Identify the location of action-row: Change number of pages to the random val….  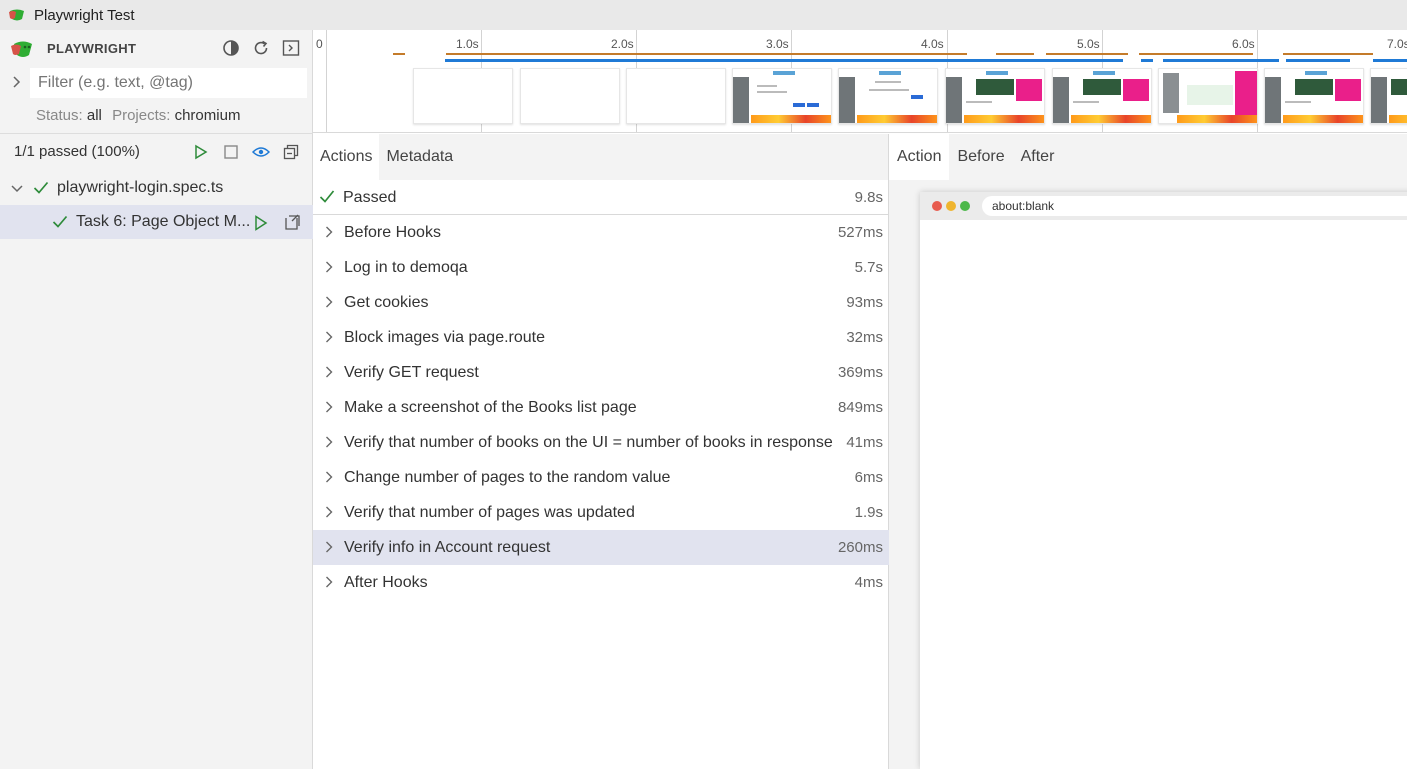
(601, 477).